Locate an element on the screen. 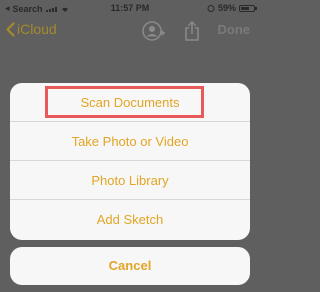 Image resolution: width=320 pixels, height=292 pixels. battery-percent: 59% is located at coordinates (226, 8).